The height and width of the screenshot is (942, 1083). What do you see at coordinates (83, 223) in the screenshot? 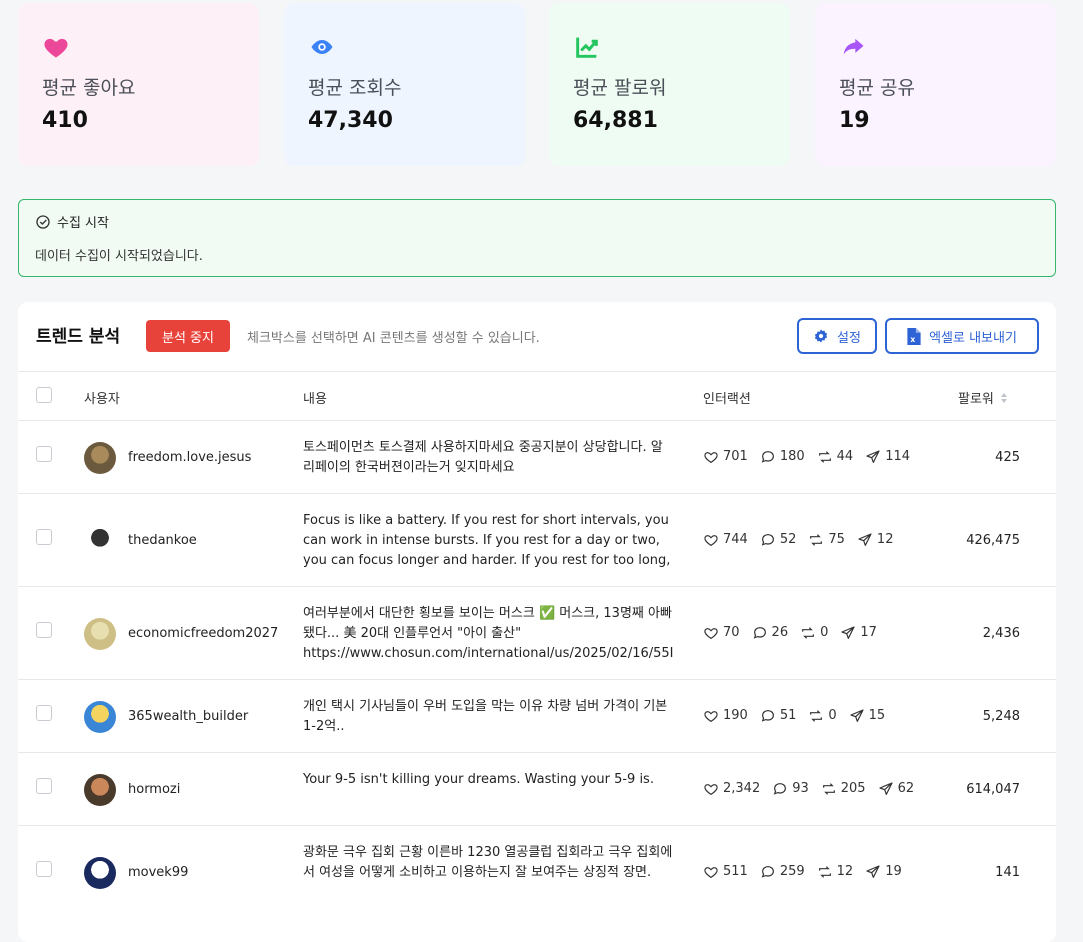
I see `alert-title: 수집 시작` at bounding box center [83, 223].